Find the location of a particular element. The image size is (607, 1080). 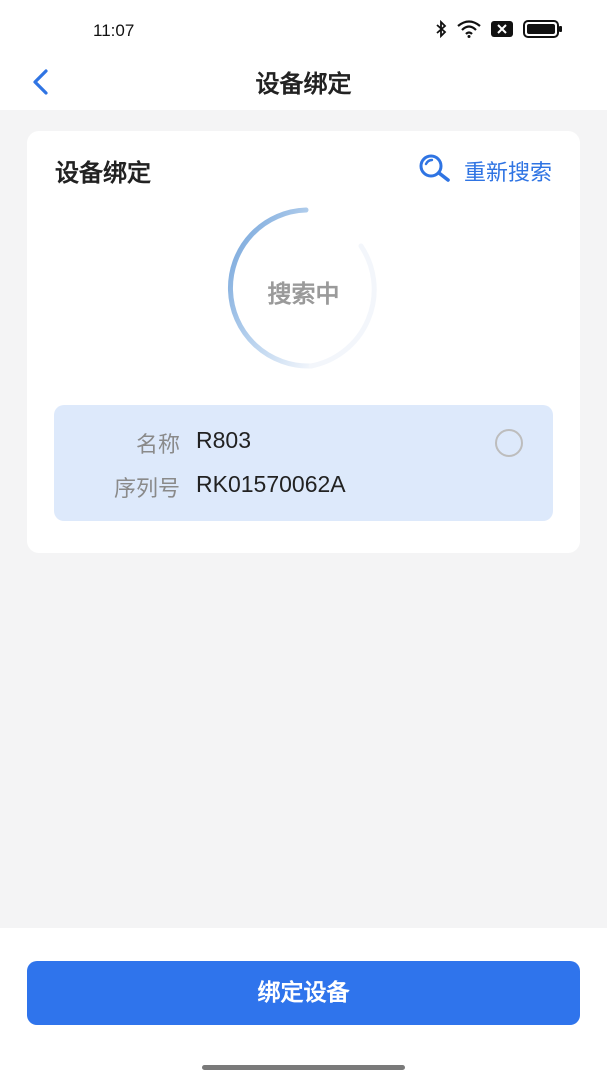

wifi-icon is located at coordinates (469, 31).